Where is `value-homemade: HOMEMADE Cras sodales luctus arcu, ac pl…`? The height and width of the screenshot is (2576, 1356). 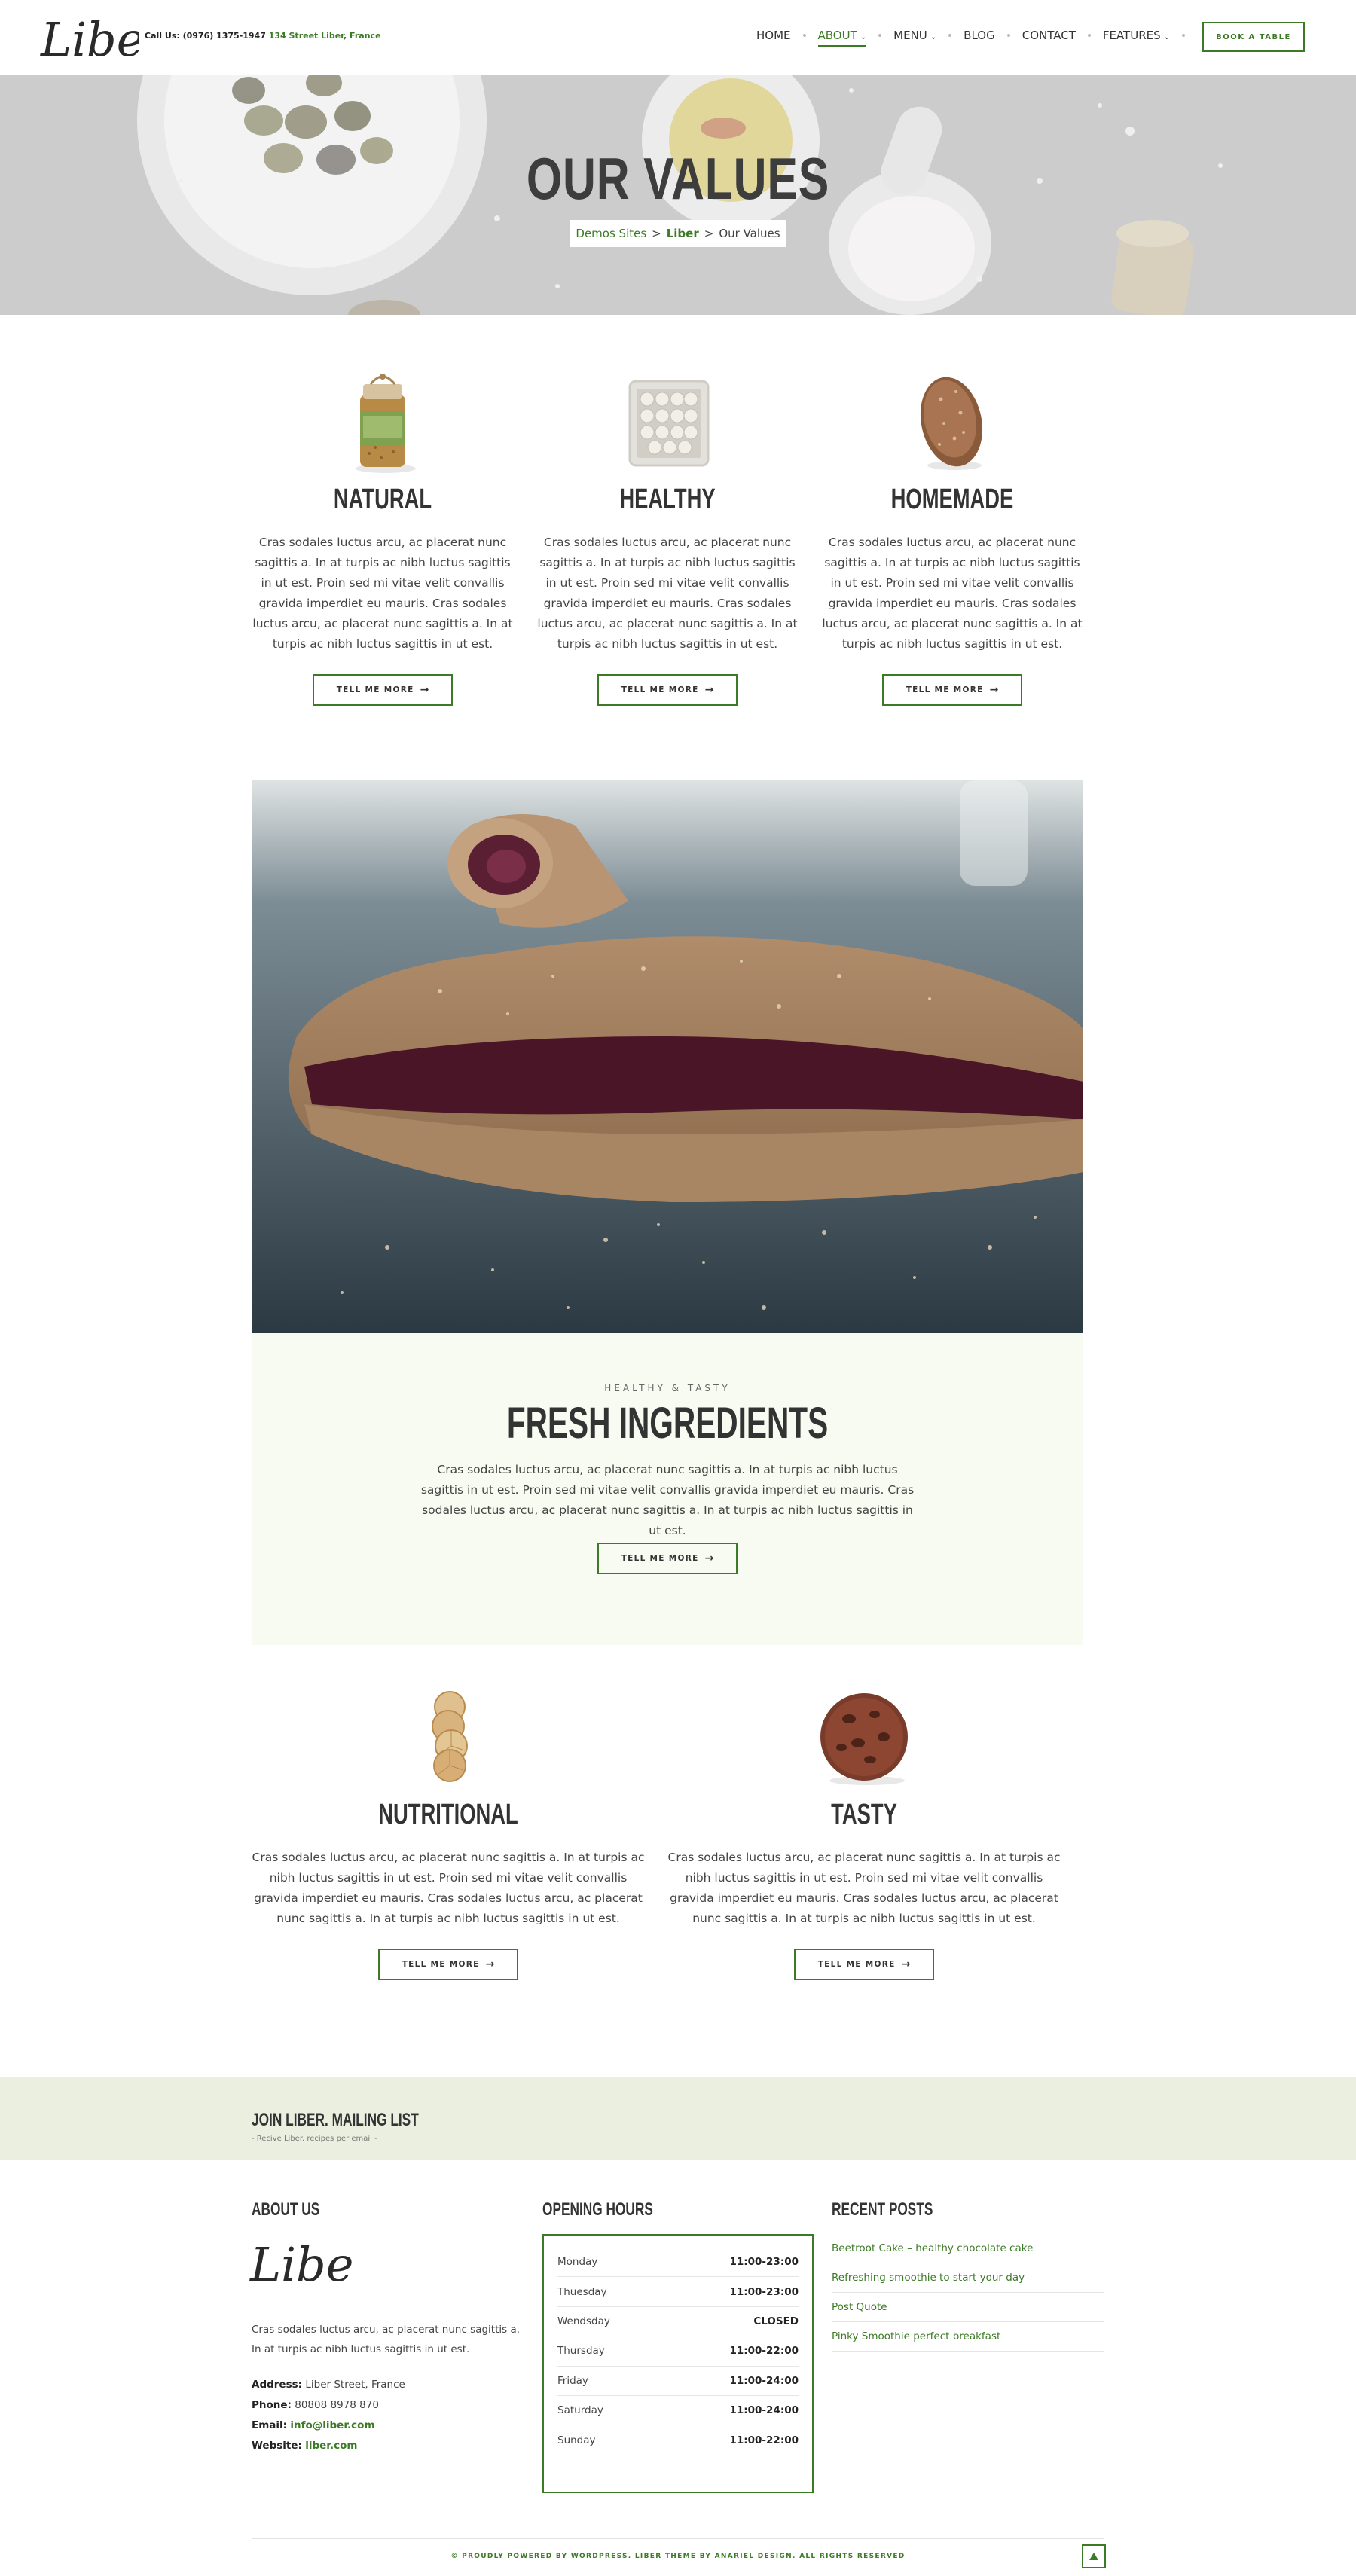
value-homemade: HOMEMADE Cras sodales luctus arcu, ac pl… is located at coordinates (952, 537).